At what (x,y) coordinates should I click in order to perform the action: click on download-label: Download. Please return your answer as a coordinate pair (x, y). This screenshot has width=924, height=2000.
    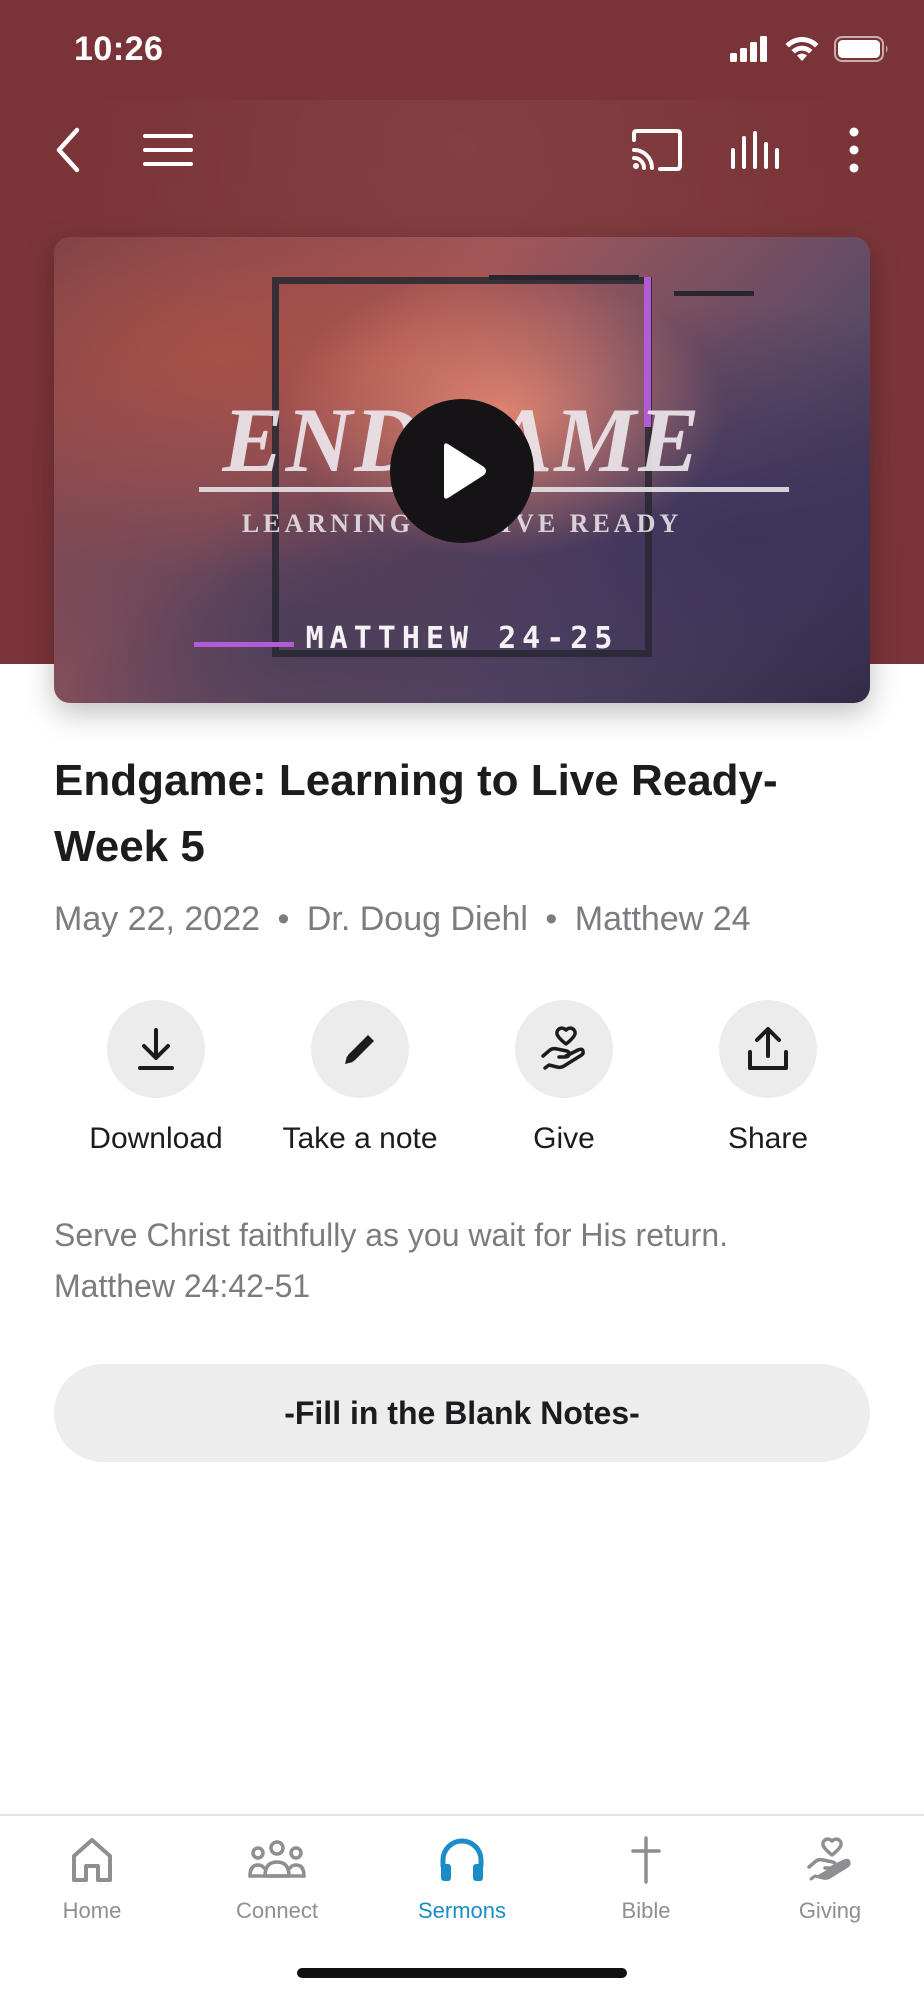
    Looking at the image, I should click on (156, 1138).